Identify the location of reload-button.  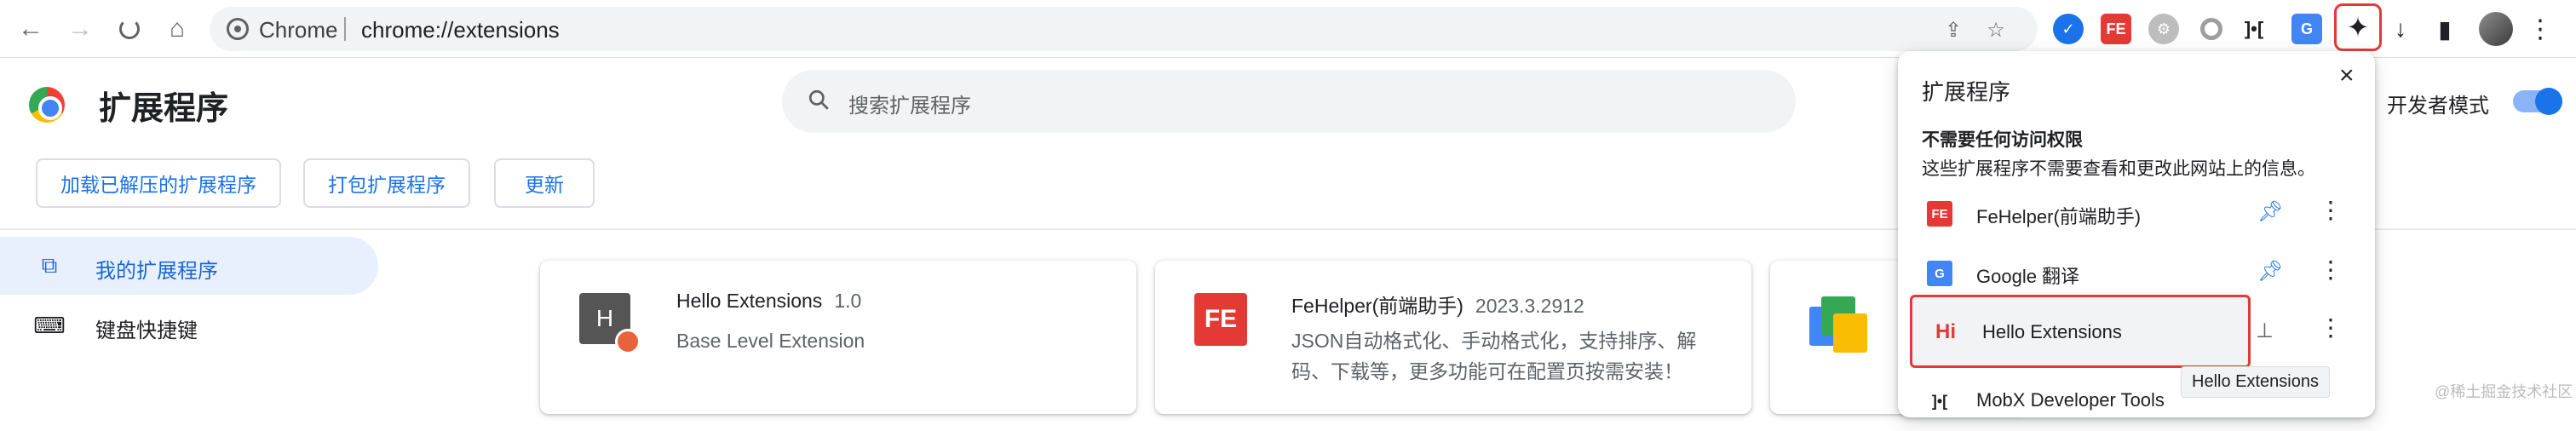
(130, 29).